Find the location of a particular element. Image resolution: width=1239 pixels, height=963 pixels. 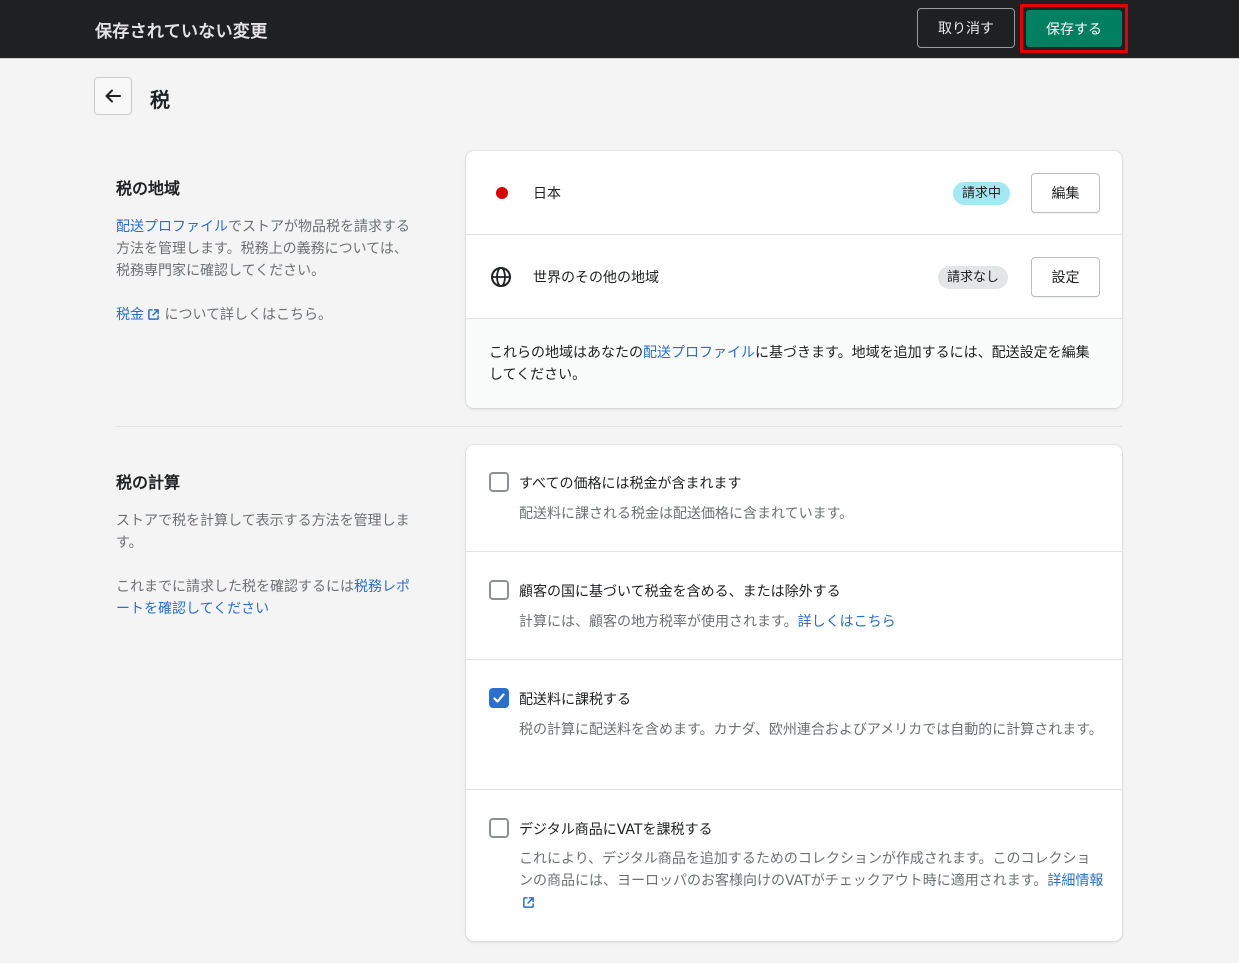

save-button: 保存する is located at coordinates (1074, 28).